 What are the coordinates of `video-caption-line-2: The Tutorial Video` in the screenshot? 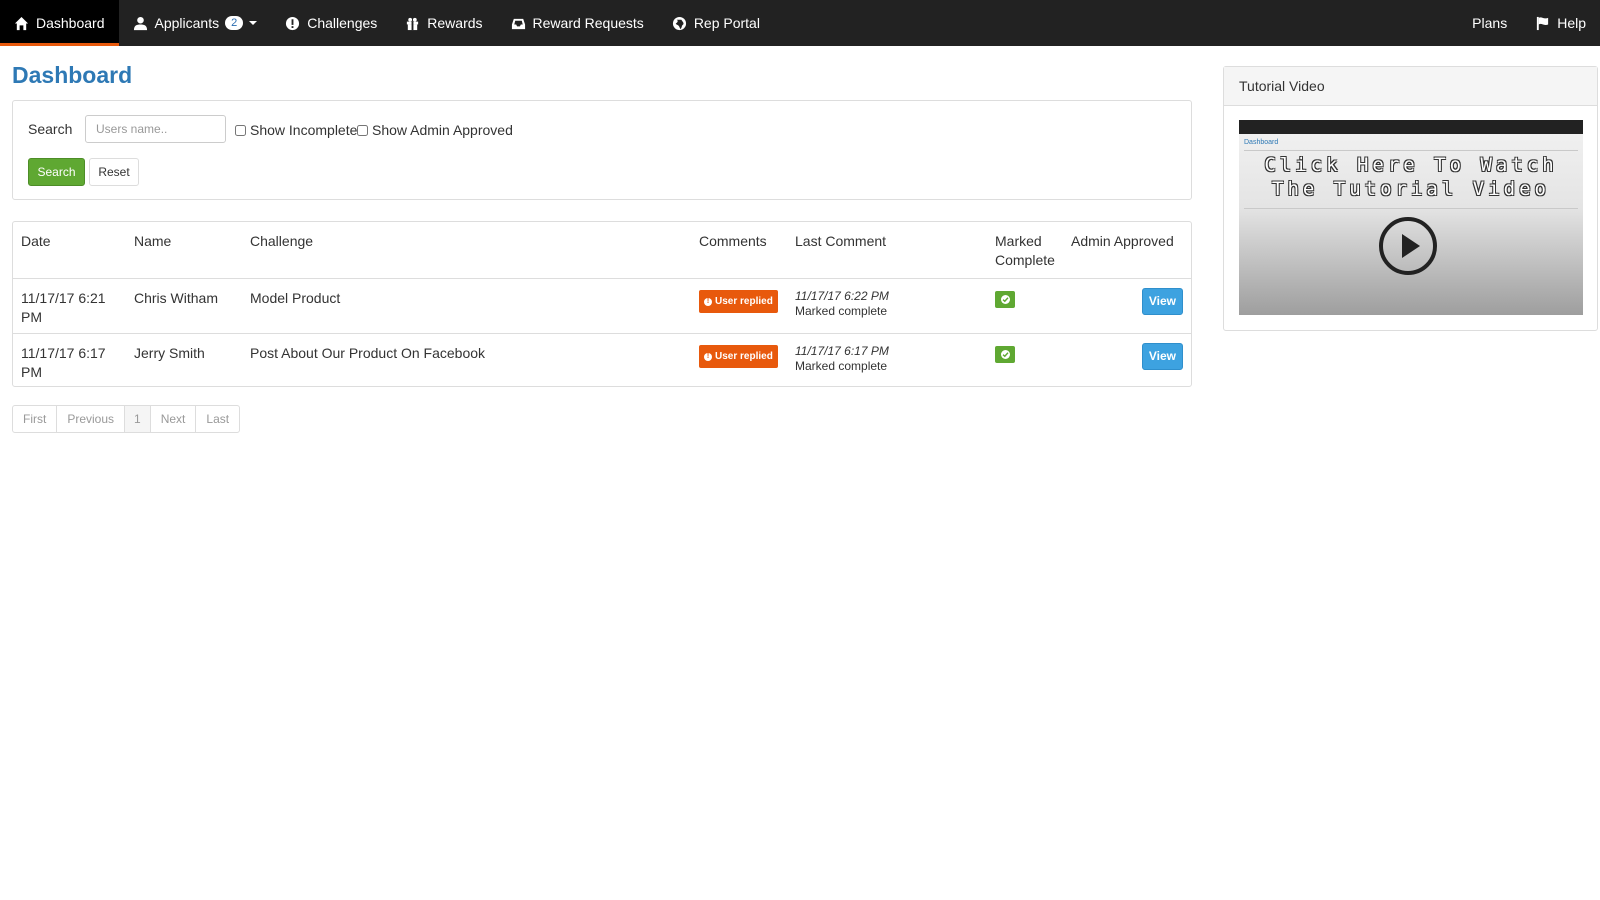 It's located at (1411, 189).